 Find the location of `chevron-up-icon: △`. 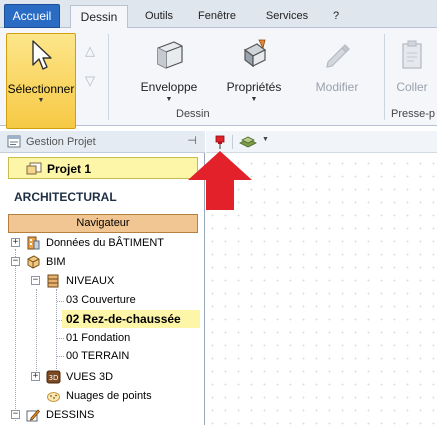

chevron-up-icon: △ is located at coordinates (90, 50).